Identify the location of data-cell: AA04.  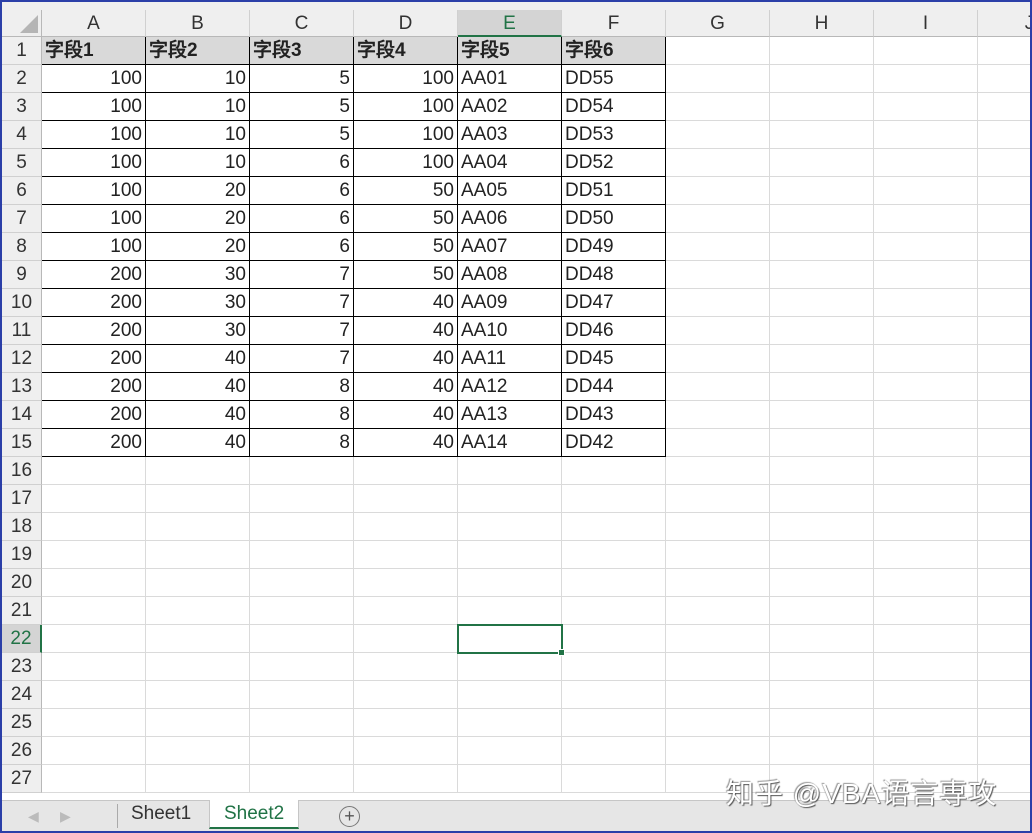
(510, 163).